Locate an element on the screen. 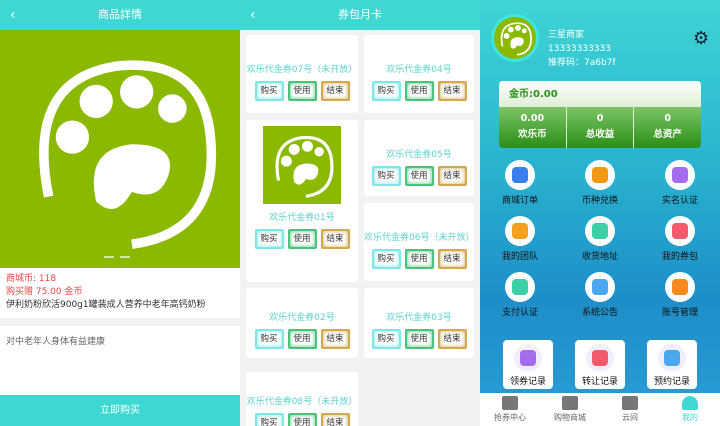 Image resolution: width=720 pixels, height=426 pixels. gear-icon: ⚙ is located at coordinates (701, 38).